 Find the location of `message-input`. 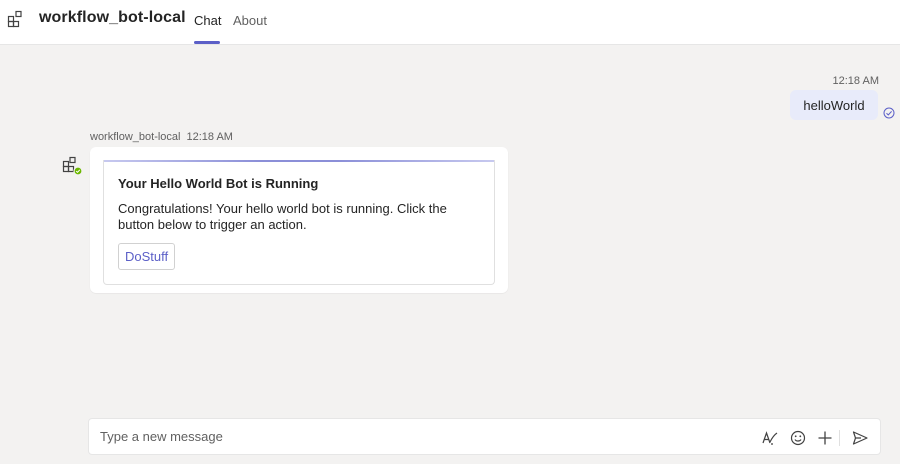

message-input is located at coordinates (420, 436).